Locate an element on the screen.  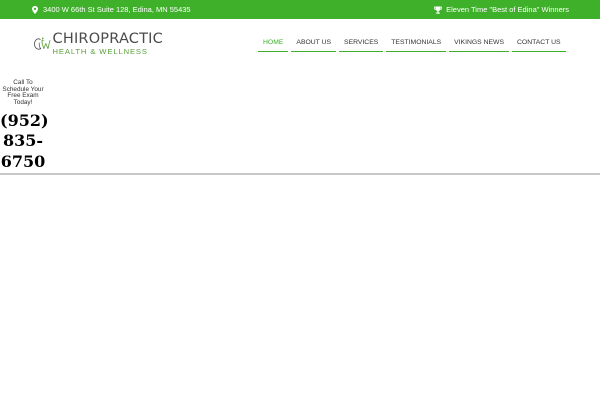
header-divider is located at coordinates (300, 174).